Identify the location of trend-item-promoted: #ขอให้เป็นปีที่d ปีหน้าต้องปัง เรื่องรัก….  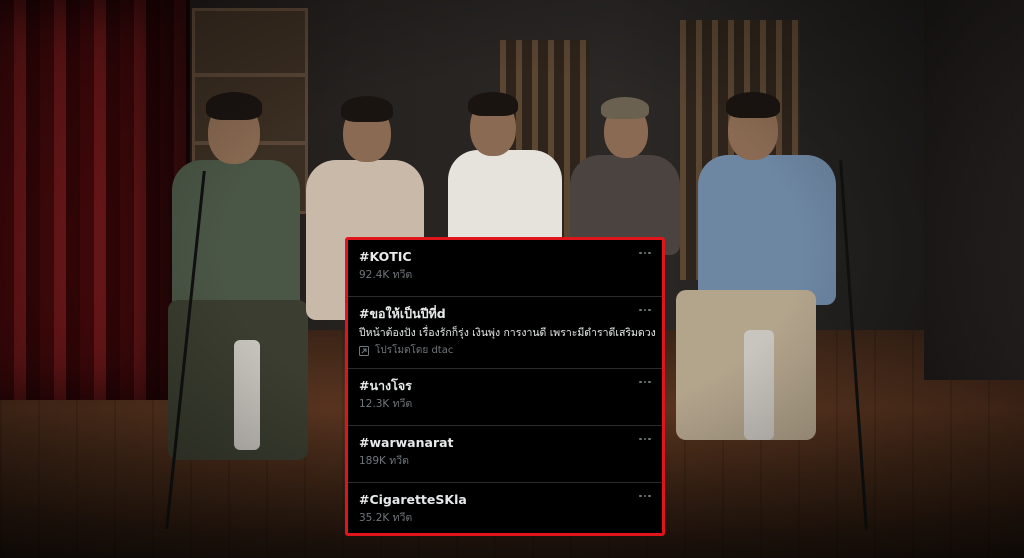
(505, 333).